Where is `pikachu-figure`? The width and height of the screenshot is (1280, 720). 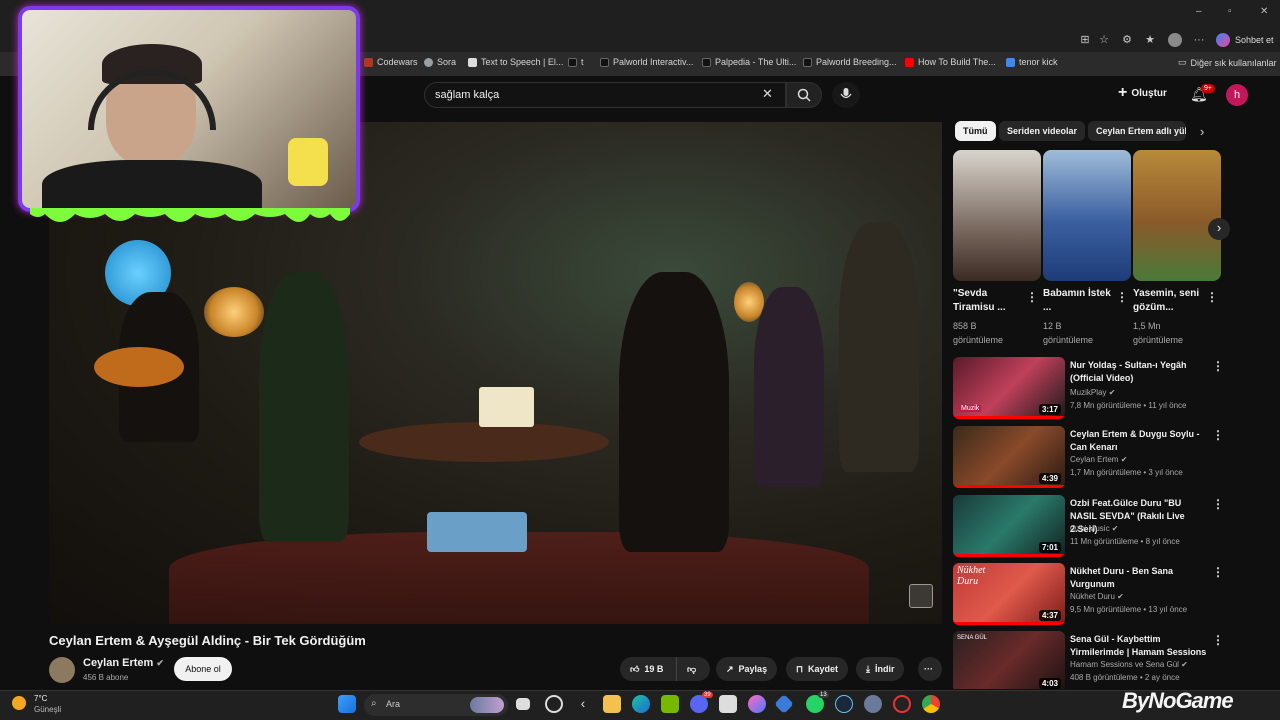 pikachu-figure is located at coordinates (308, 162).